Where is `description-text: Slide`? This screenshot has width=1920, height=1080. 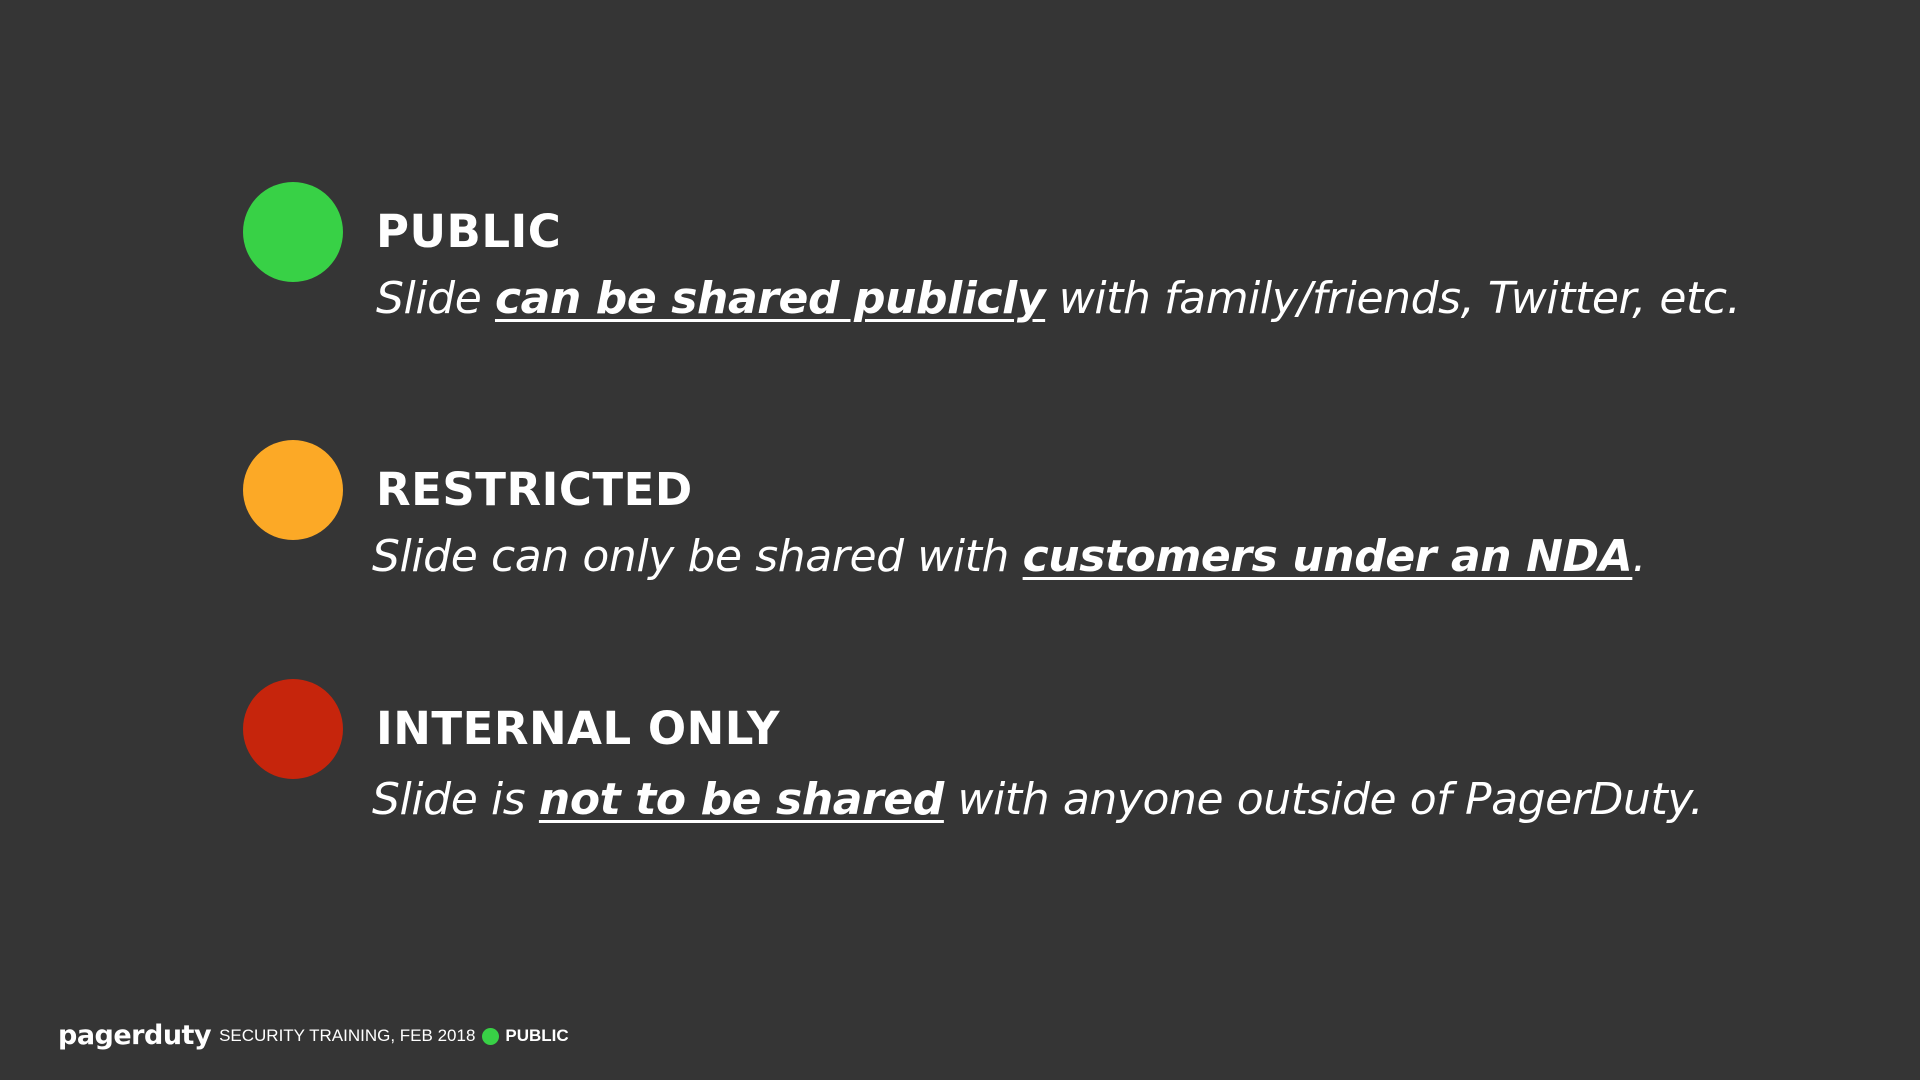 description-text: Slide is located at coordinates (435, 298).